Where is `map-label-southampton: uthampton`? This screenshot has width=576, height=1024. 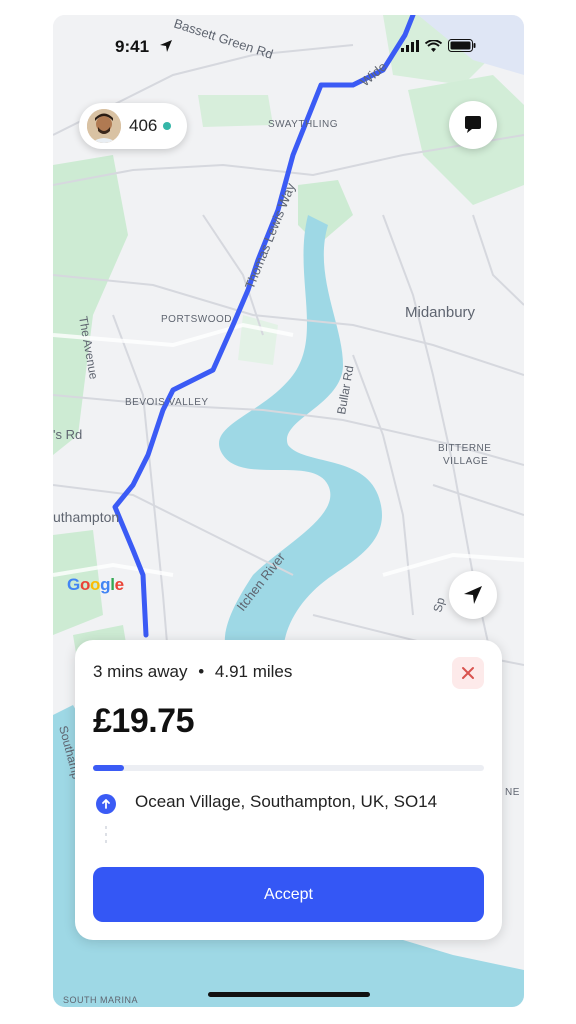
map-label-southampton: uthampton is located at coordinates (86, 517).